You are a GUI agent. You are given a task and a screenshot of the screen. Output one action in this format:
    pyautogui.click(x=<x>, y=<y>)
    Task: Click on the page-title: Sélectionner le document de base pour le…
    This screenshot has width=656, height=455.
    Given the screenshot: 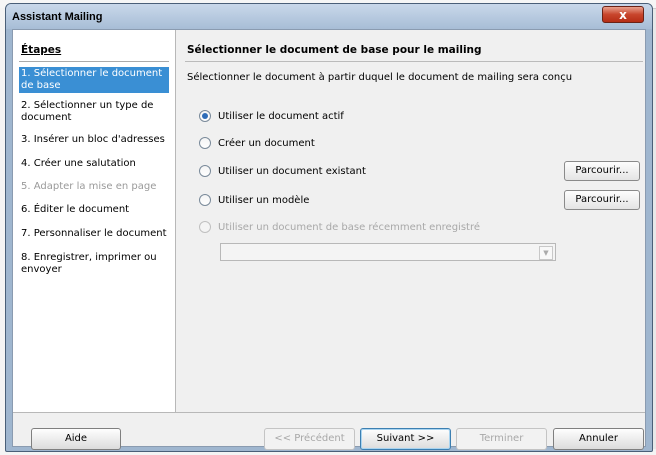 What is the action you would take?
    pyautogui.click(x=334, y=50)
    